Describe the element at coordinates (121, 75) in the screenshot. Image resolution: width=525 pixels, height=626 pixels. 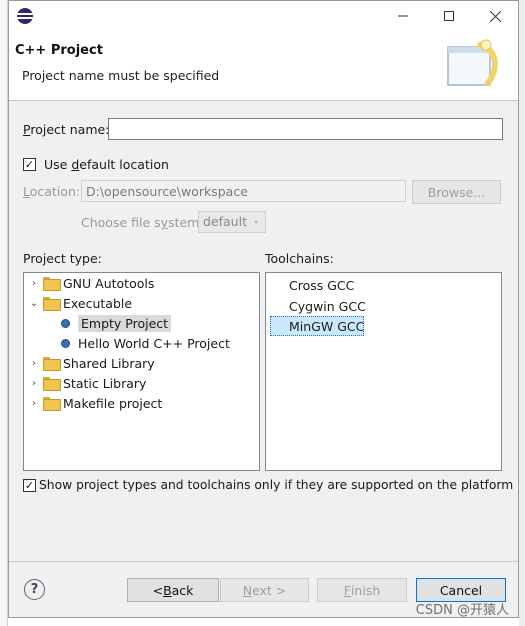
I see `wizard-message: Project name must be specified` at that location.